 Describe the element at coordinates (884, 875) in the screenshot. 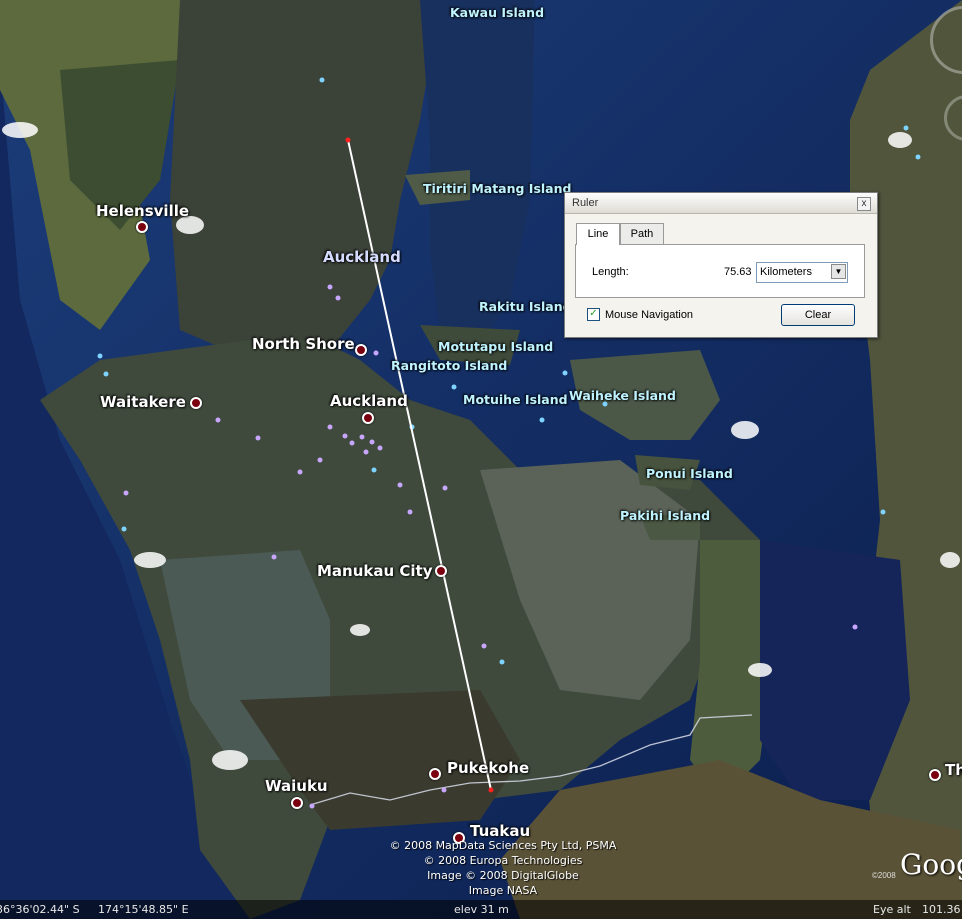

I see `logo-year: ©2008` at that location.